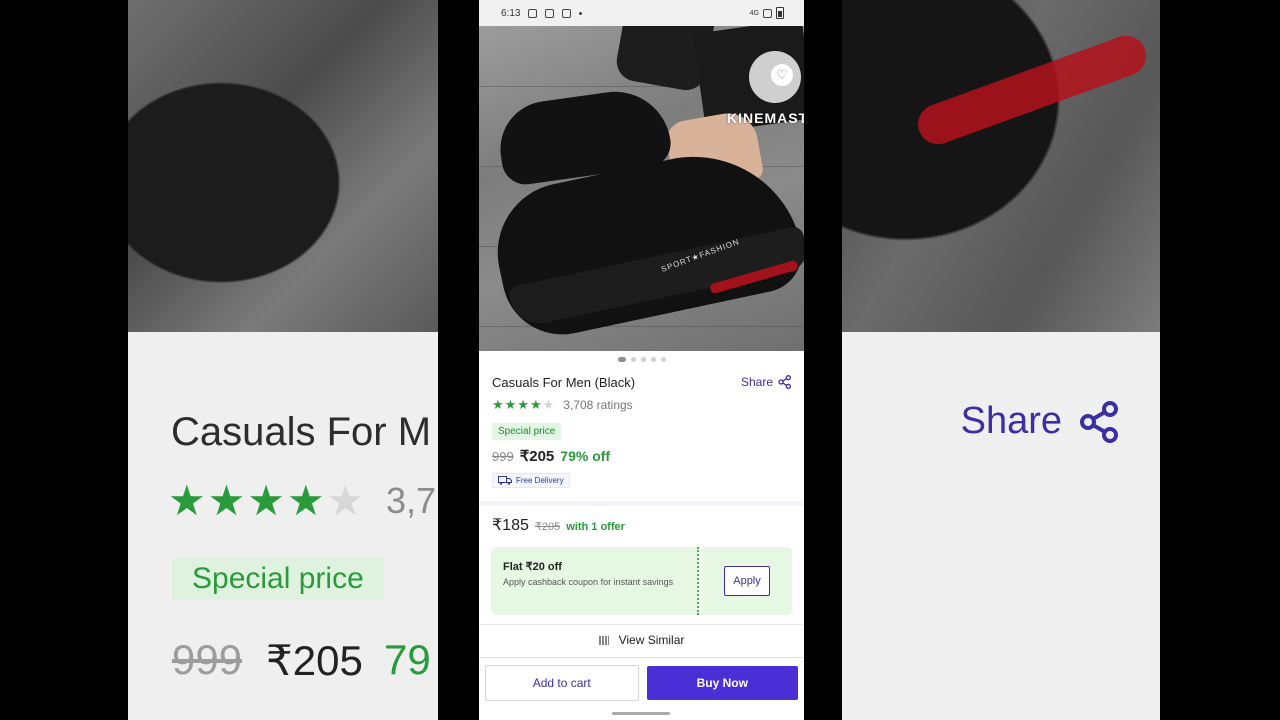 This screenshot has height=720, width=1280. What do you see at coordinates (651, 640) in the screenshot?
I see `view-similar-label: View Similar` at bounding box center [651, 640].